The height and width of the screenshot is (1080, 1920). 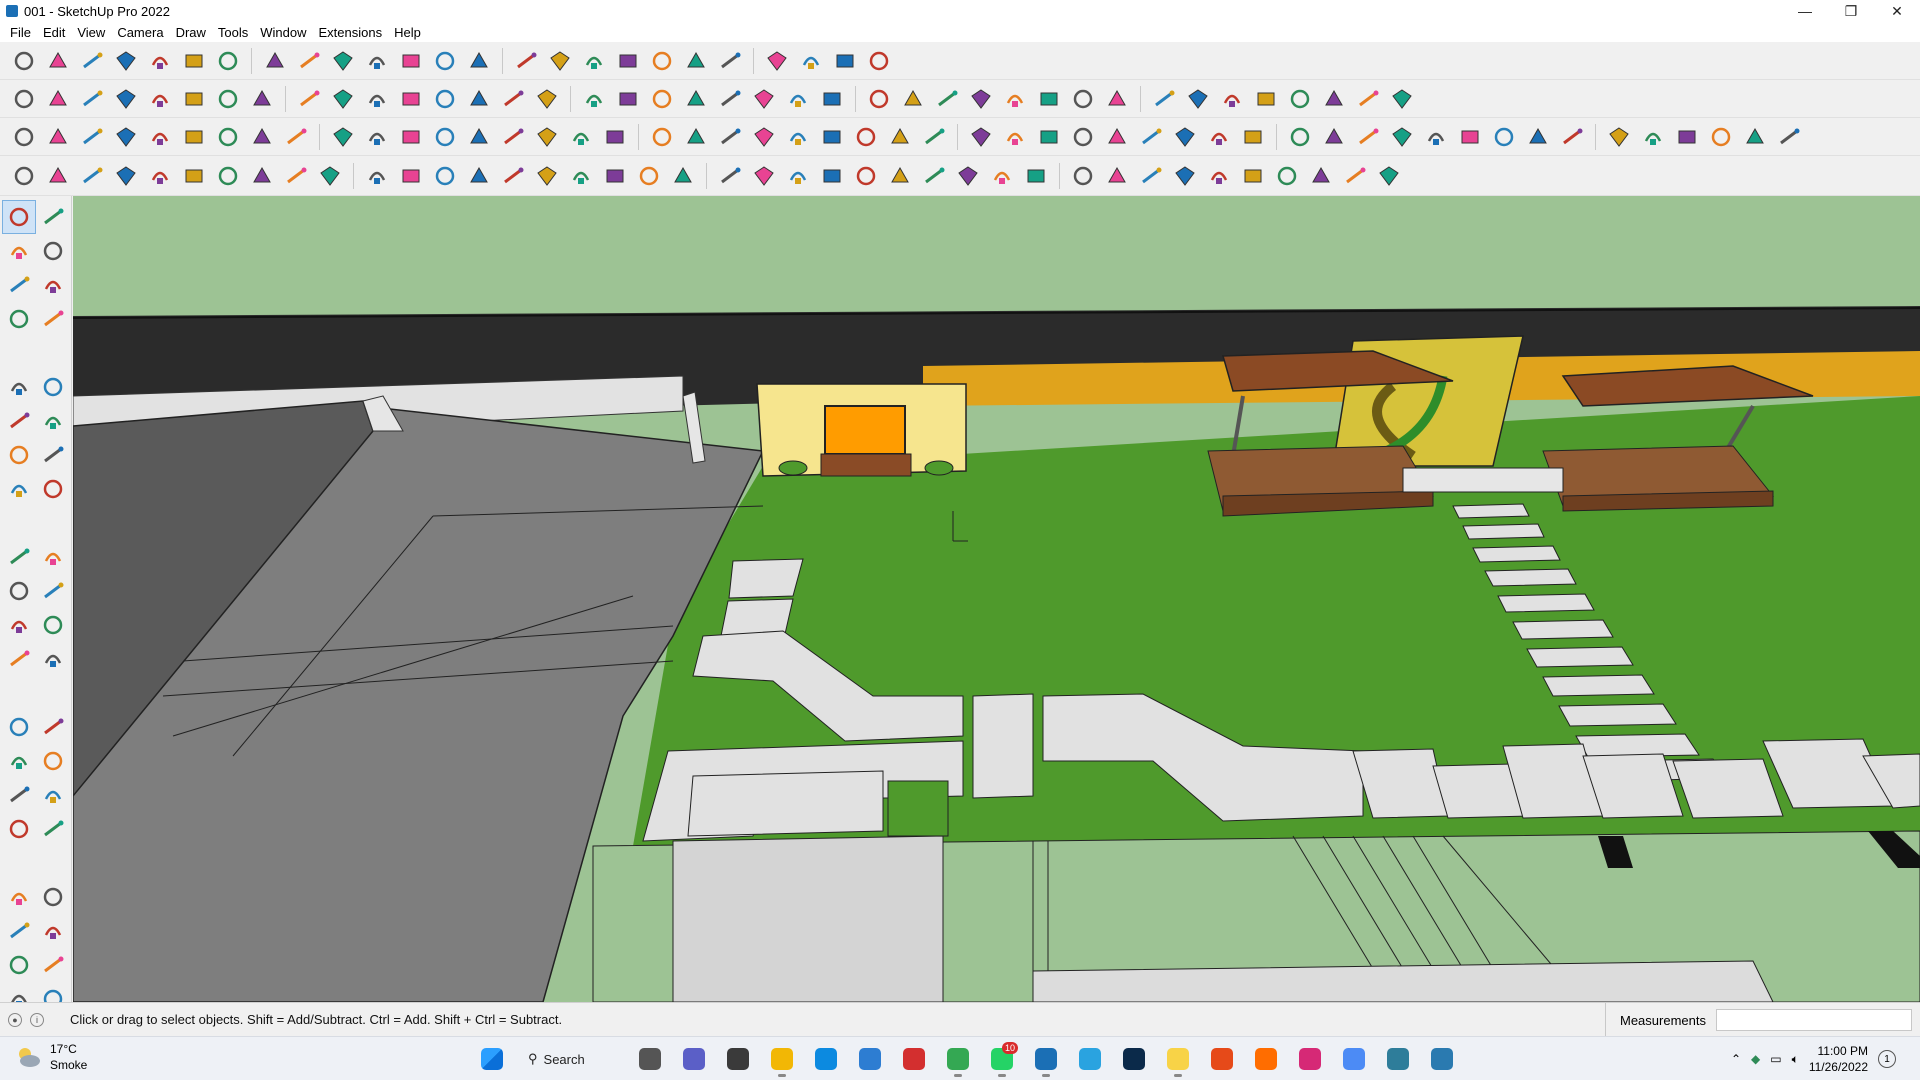 What do you see at coordinates (54, 32) in the screenshot?
I see `menu-edit: Edit` at bounding box center [54, 32].